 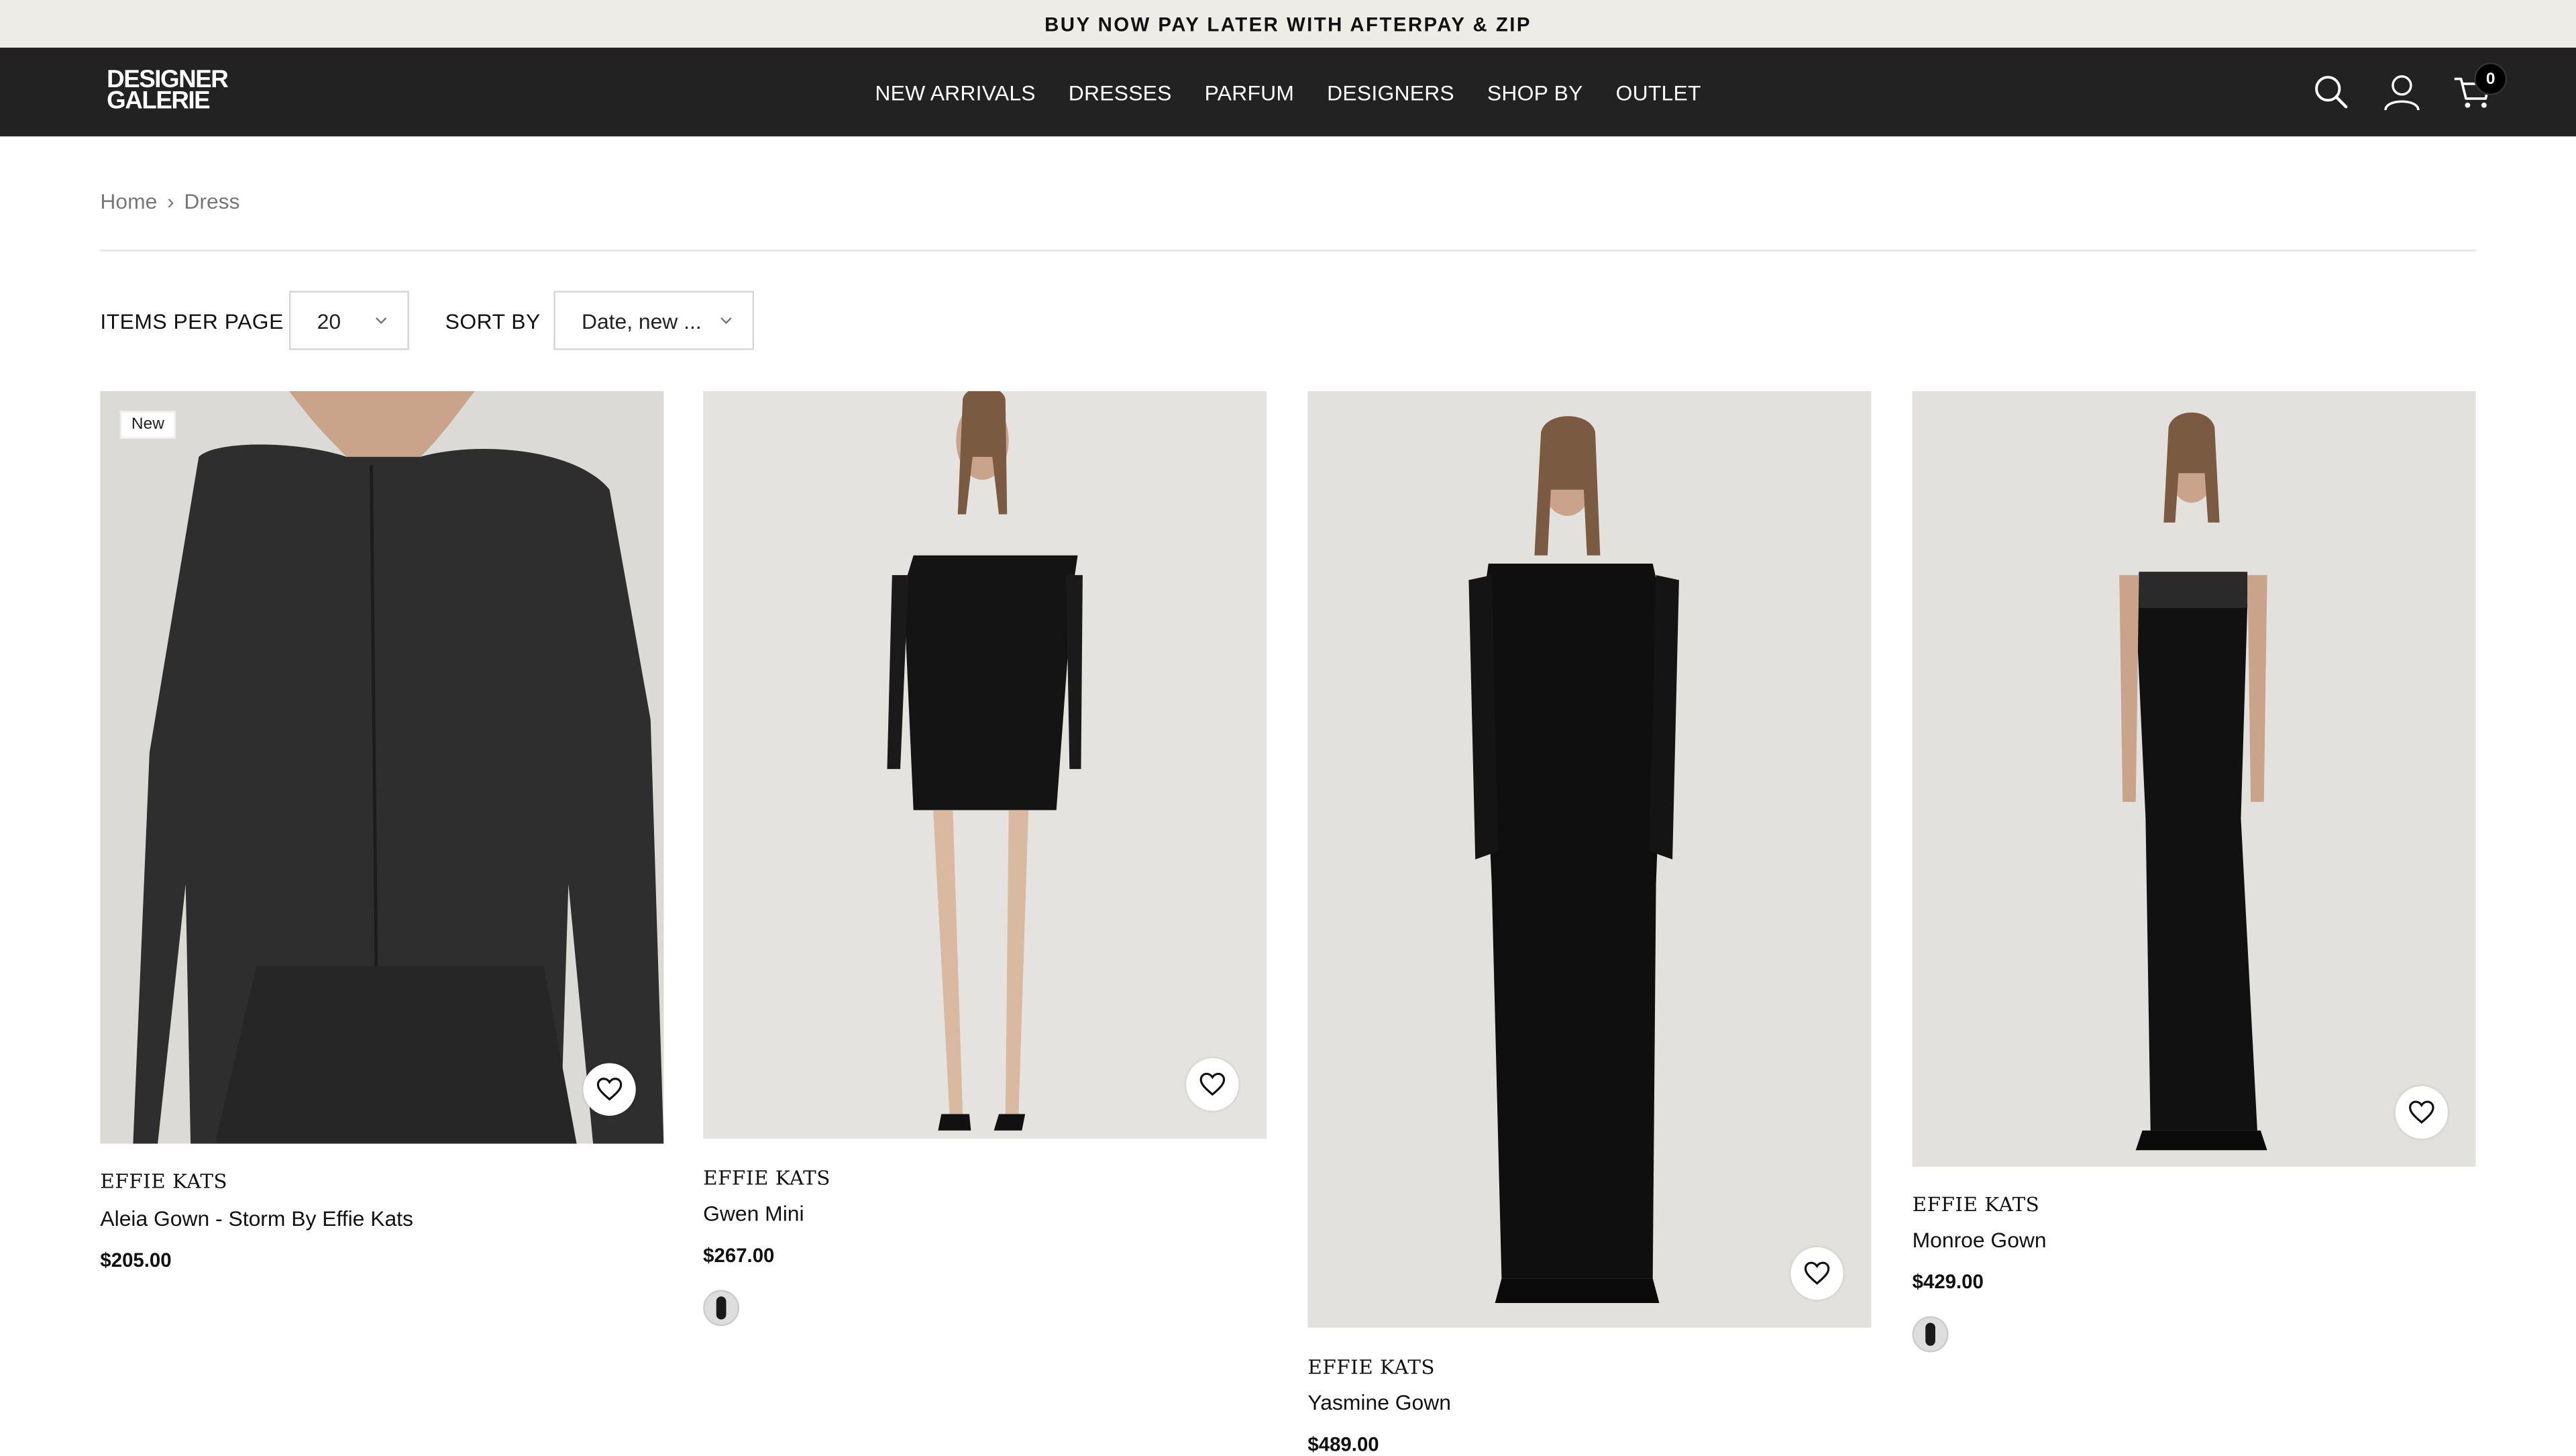 What do you see at coordinates (212, 202) in the screenshot?
I see `breadcrumb-current: Dress` at bounding box center [212, 202].